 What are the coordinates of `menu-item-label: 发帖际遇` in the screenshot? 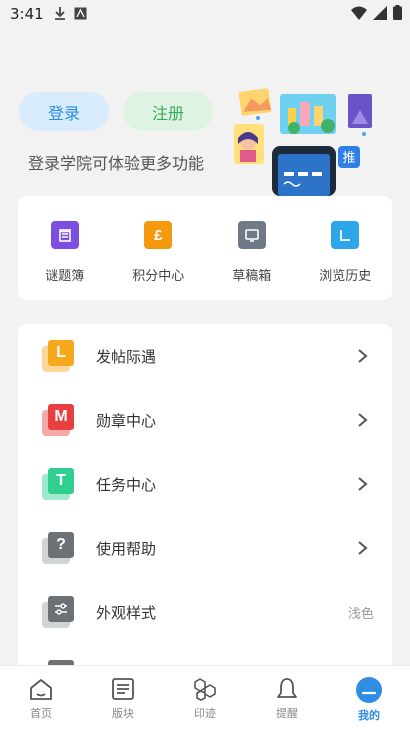 It's located at (126, 356).